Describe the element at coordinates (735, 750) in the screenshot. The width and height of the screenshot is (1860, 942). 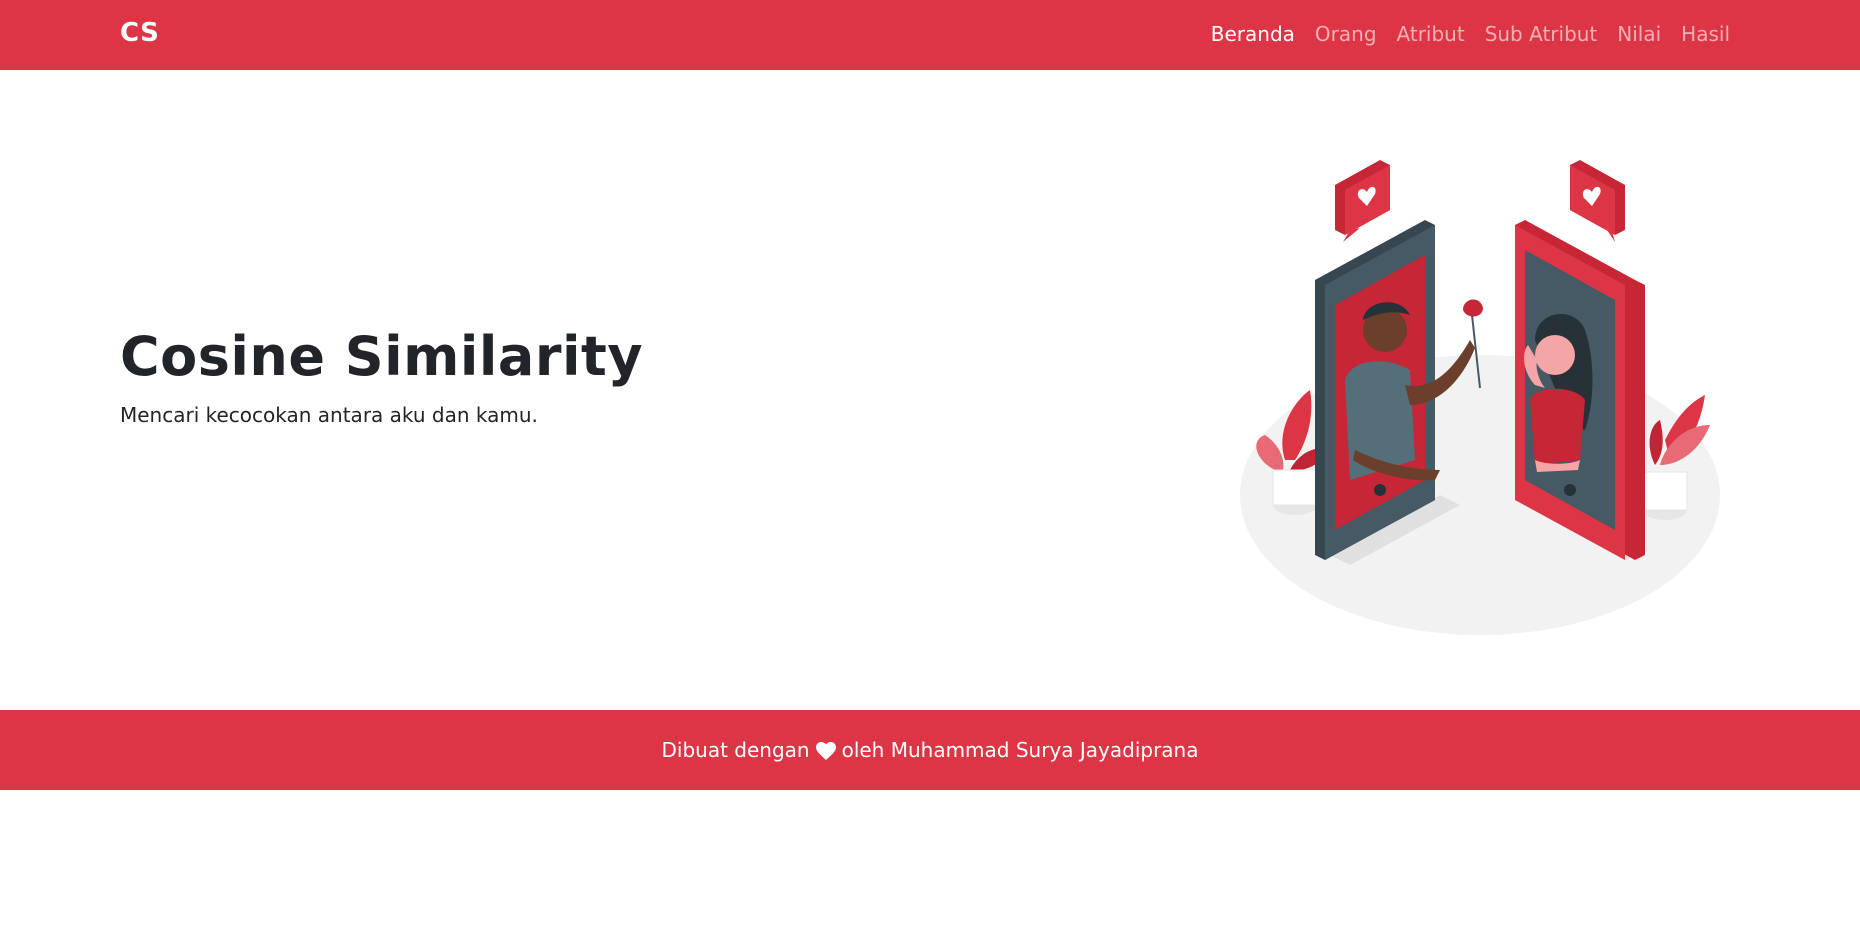
I see `footer-prefix: Dibuat dengan` at that location.